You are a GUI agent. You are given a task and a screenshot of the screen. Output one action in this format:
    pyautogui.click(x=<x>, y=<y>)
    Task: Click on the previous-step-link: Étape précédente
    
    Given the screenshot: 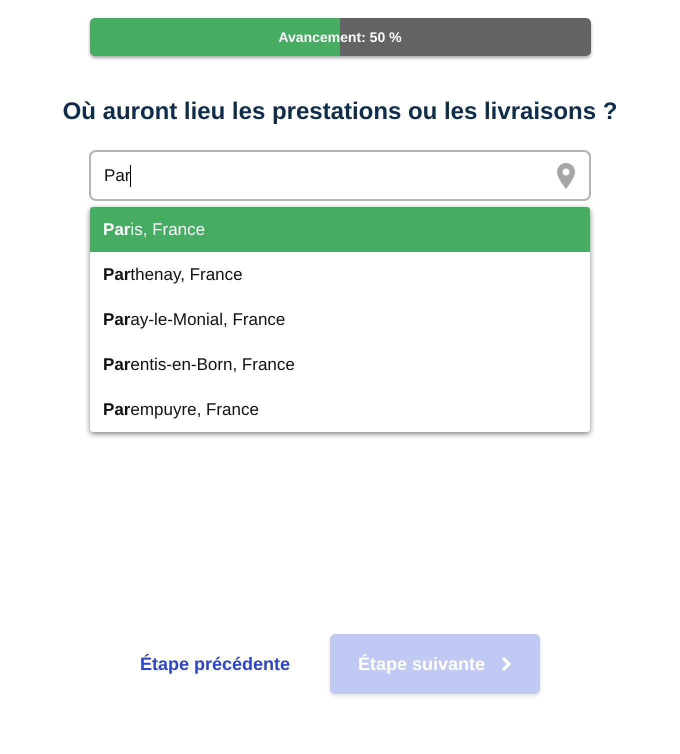 What is the action you would take?
    pyautogui.click(x=215, y=664)
    